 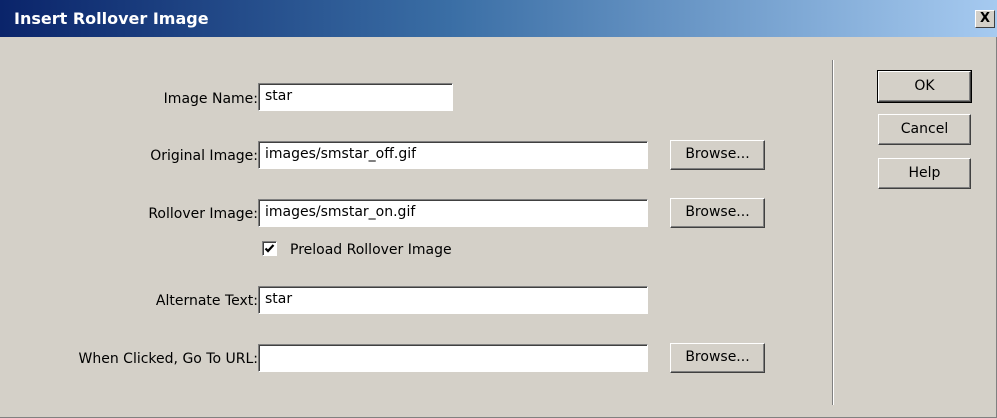 What do you see at coordinates (924, 173) in the screenshot?
I see `help-button: Help` at bounding box center [924, 173].